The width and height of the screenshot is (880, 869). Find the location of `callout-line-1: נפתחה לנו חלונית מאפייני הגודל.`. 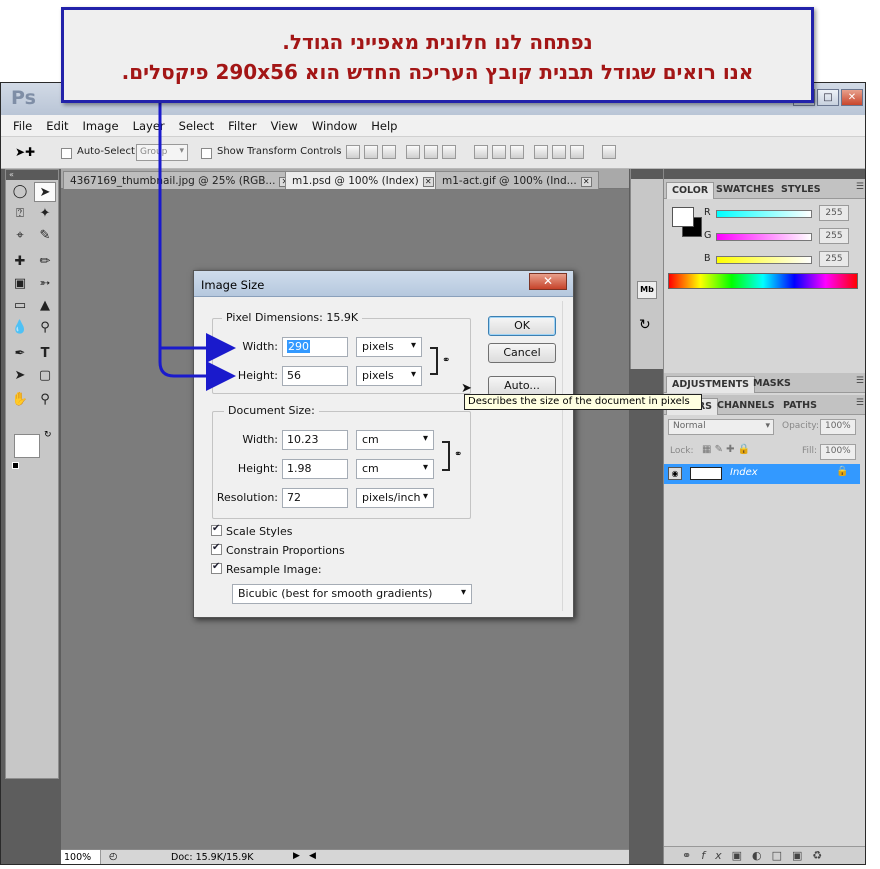

callout-line-1: נפתחה לנו חלונית מאפייני הגודל. is located at coordinates (437, 42).